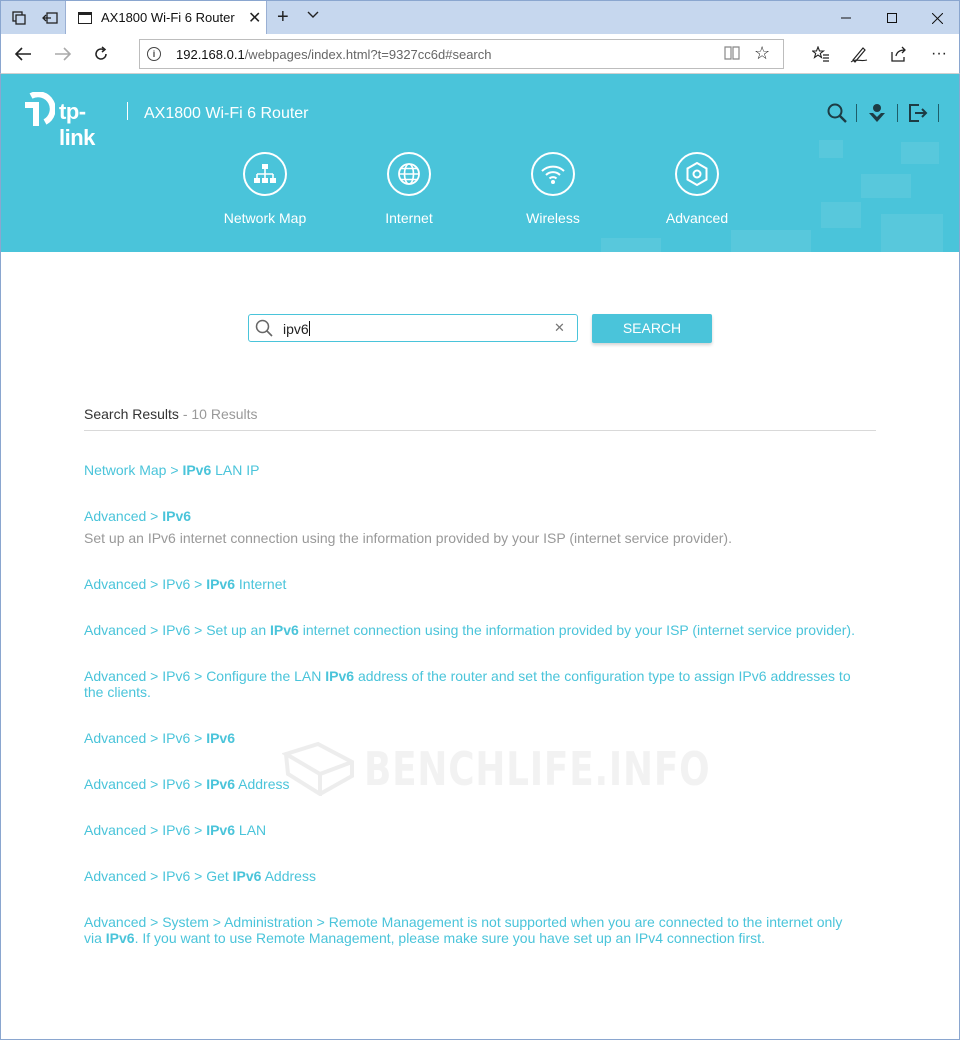  I want to click on nav-label: Wireless, so click(553, 218).